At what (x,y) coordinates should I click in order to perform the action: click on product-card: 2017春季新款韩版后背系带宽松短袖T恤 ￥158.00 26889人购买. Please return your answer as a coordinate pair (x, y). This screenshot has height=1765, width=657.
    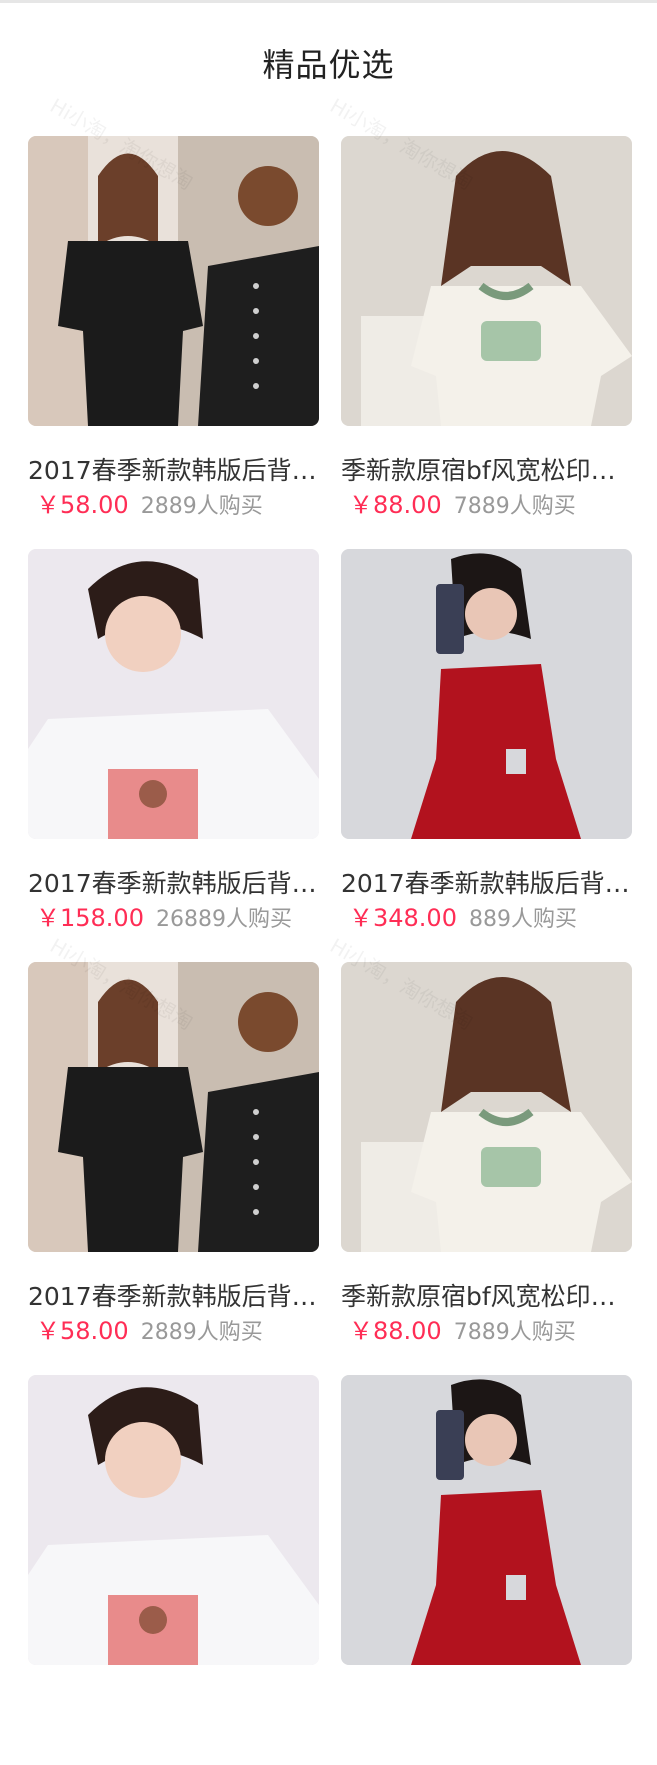
    Looking at the image, I should click on (173, 744).